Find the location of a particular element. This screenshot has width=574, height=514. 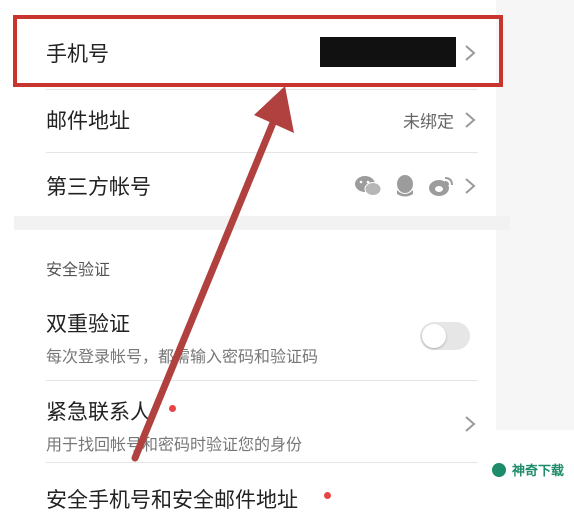

watermark-logo-icon is located at coordinates (498, 469).